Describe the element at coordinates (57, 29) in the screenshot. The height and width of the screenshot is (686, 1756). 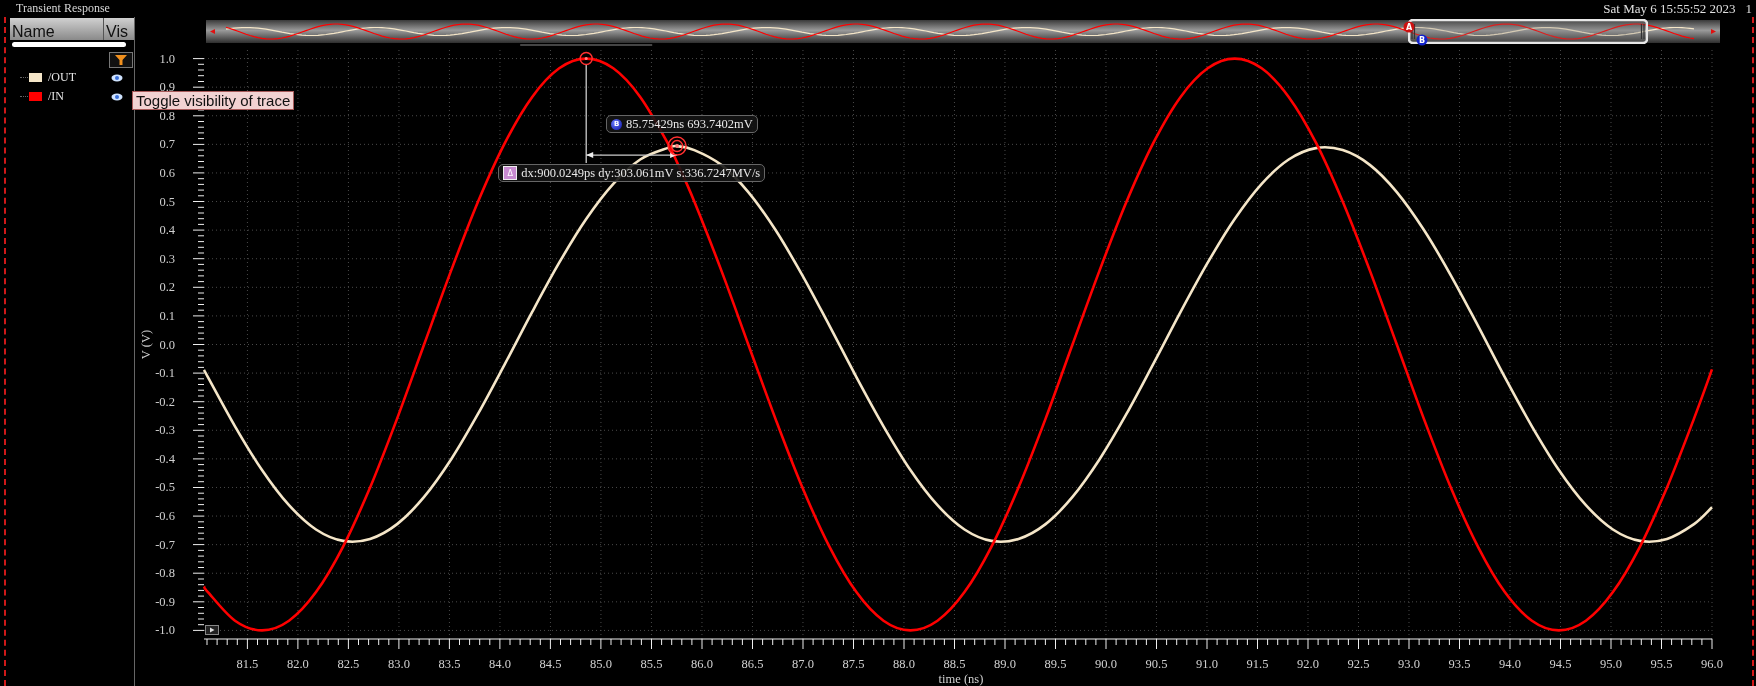
I see `column-header: Name` at that location.